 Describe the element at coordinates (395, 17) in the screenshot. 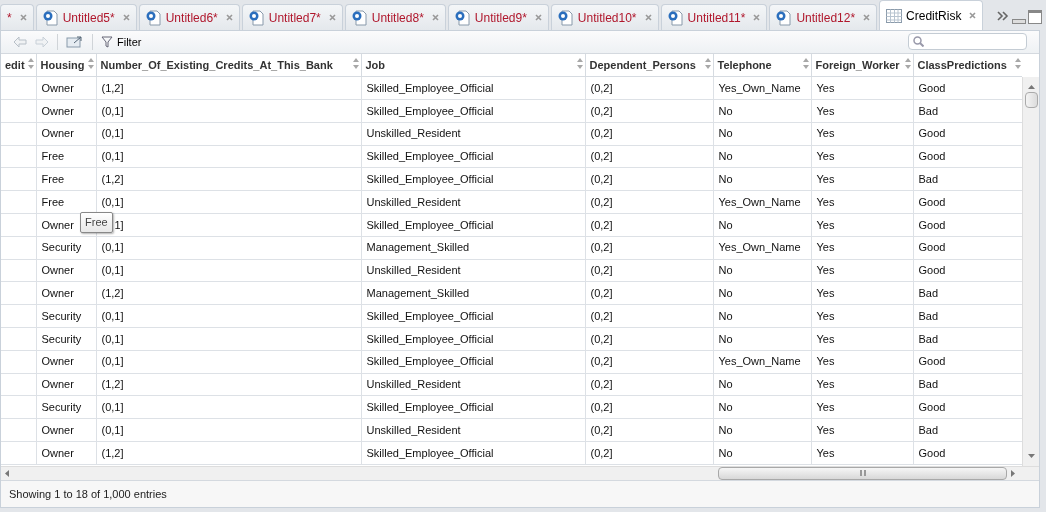

I see `editor-tab: Untitled8*` at that location.